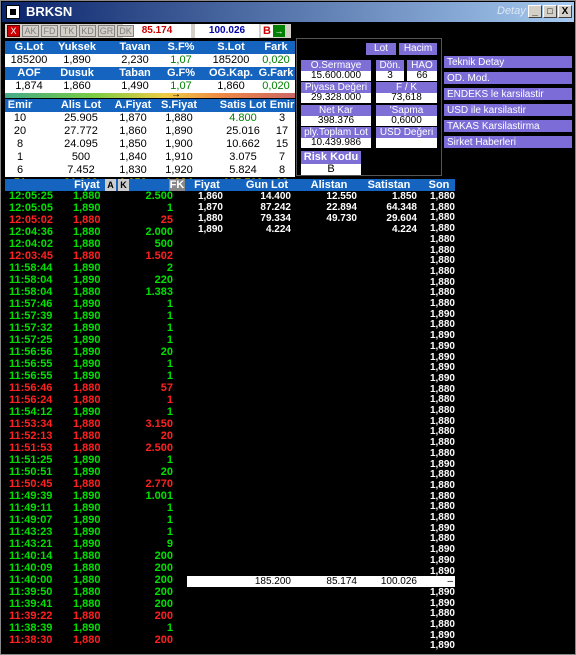 This screenshot has width=576, height=655. Describe the element at coordinates (508, 110) in the screenshot. I see `menu-usd: USD ile karsilastir` at that location.